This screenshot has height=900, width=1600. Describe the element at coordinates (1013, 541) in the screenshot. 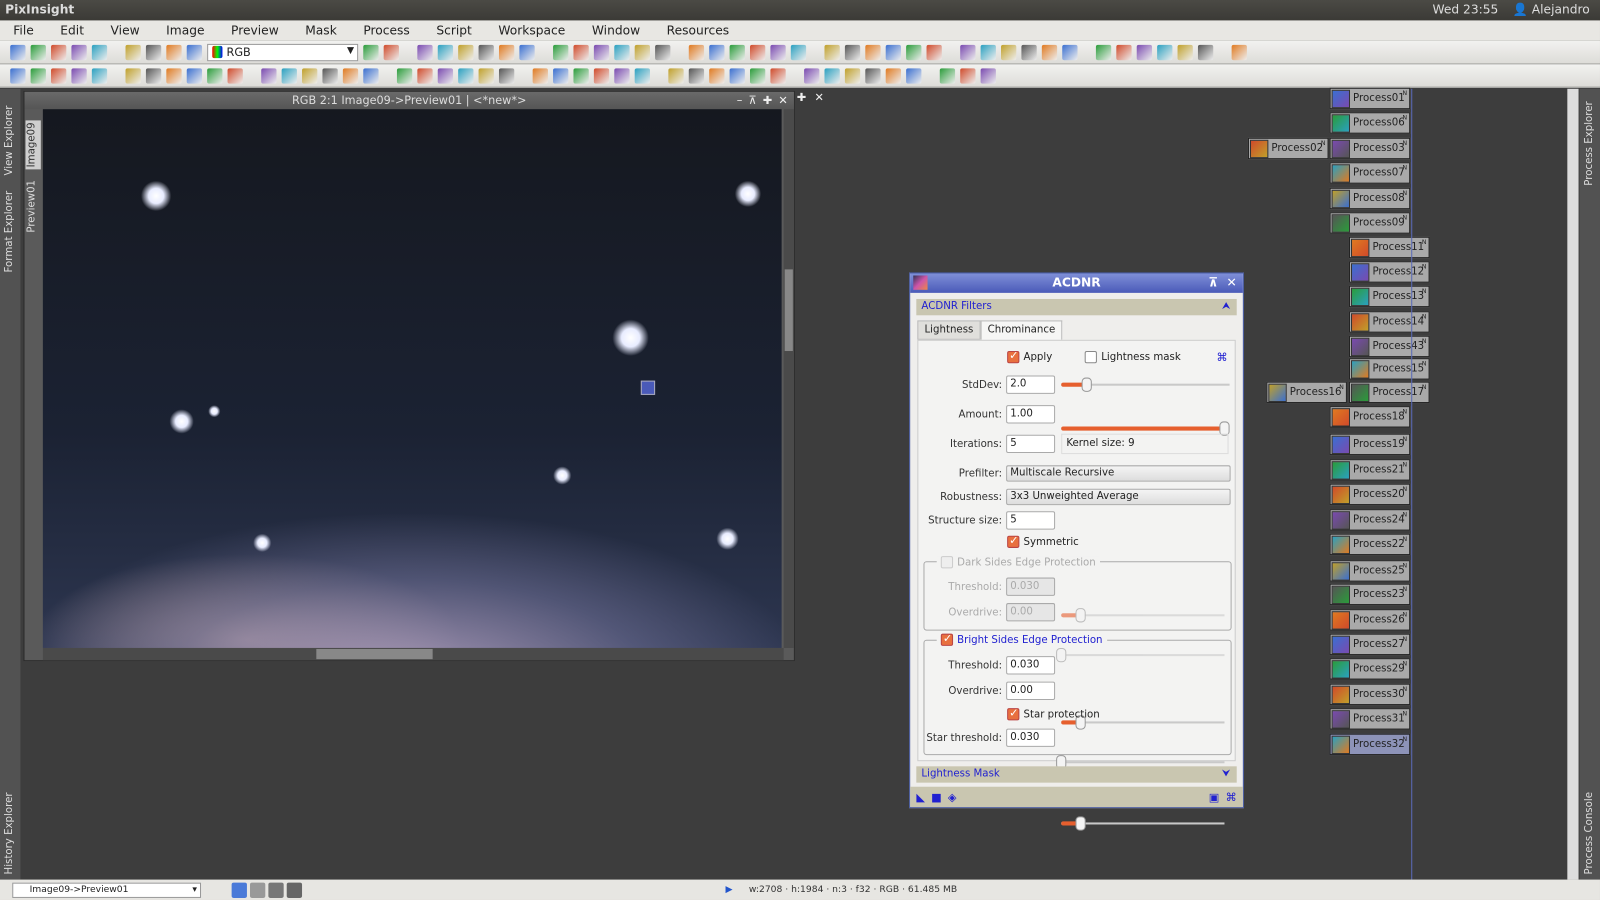

I see `symmetric-checkbox` at that location.